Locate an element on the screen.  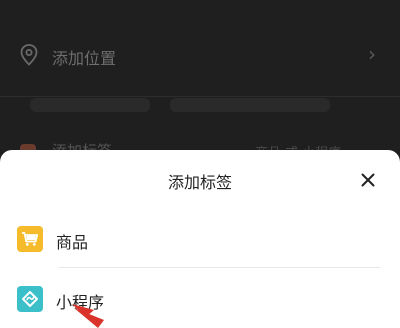
sheet-title: 添加标签 is located at coordinates (199, 182).